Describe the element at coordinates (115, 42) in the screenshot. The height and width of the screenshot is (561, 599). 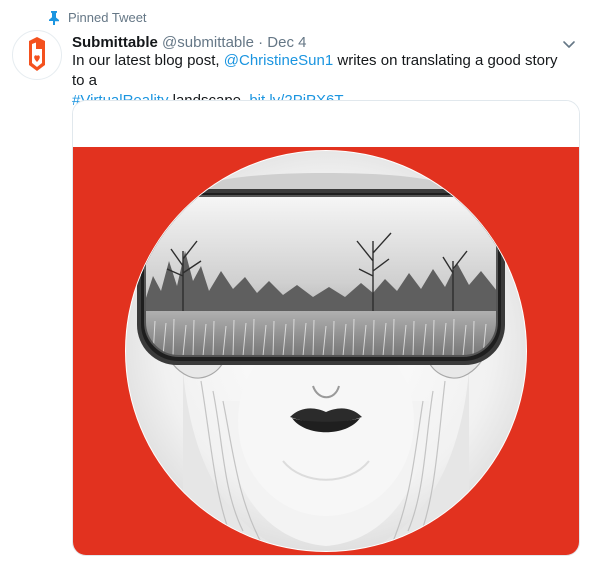
I see `account-name: Submittable` at that location.